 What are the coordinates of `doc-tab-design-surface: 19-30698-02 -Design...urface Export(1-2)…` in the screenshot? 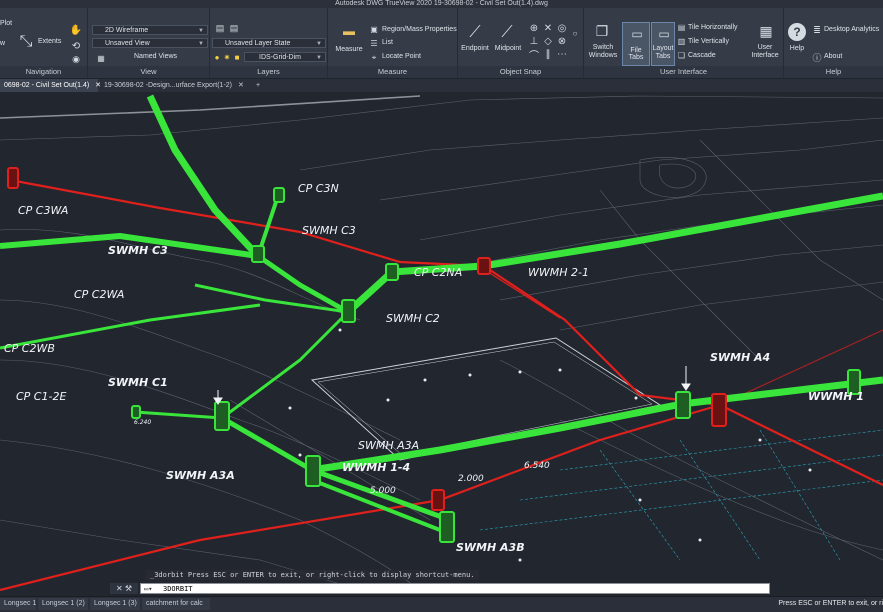 It's located at (174, 85).